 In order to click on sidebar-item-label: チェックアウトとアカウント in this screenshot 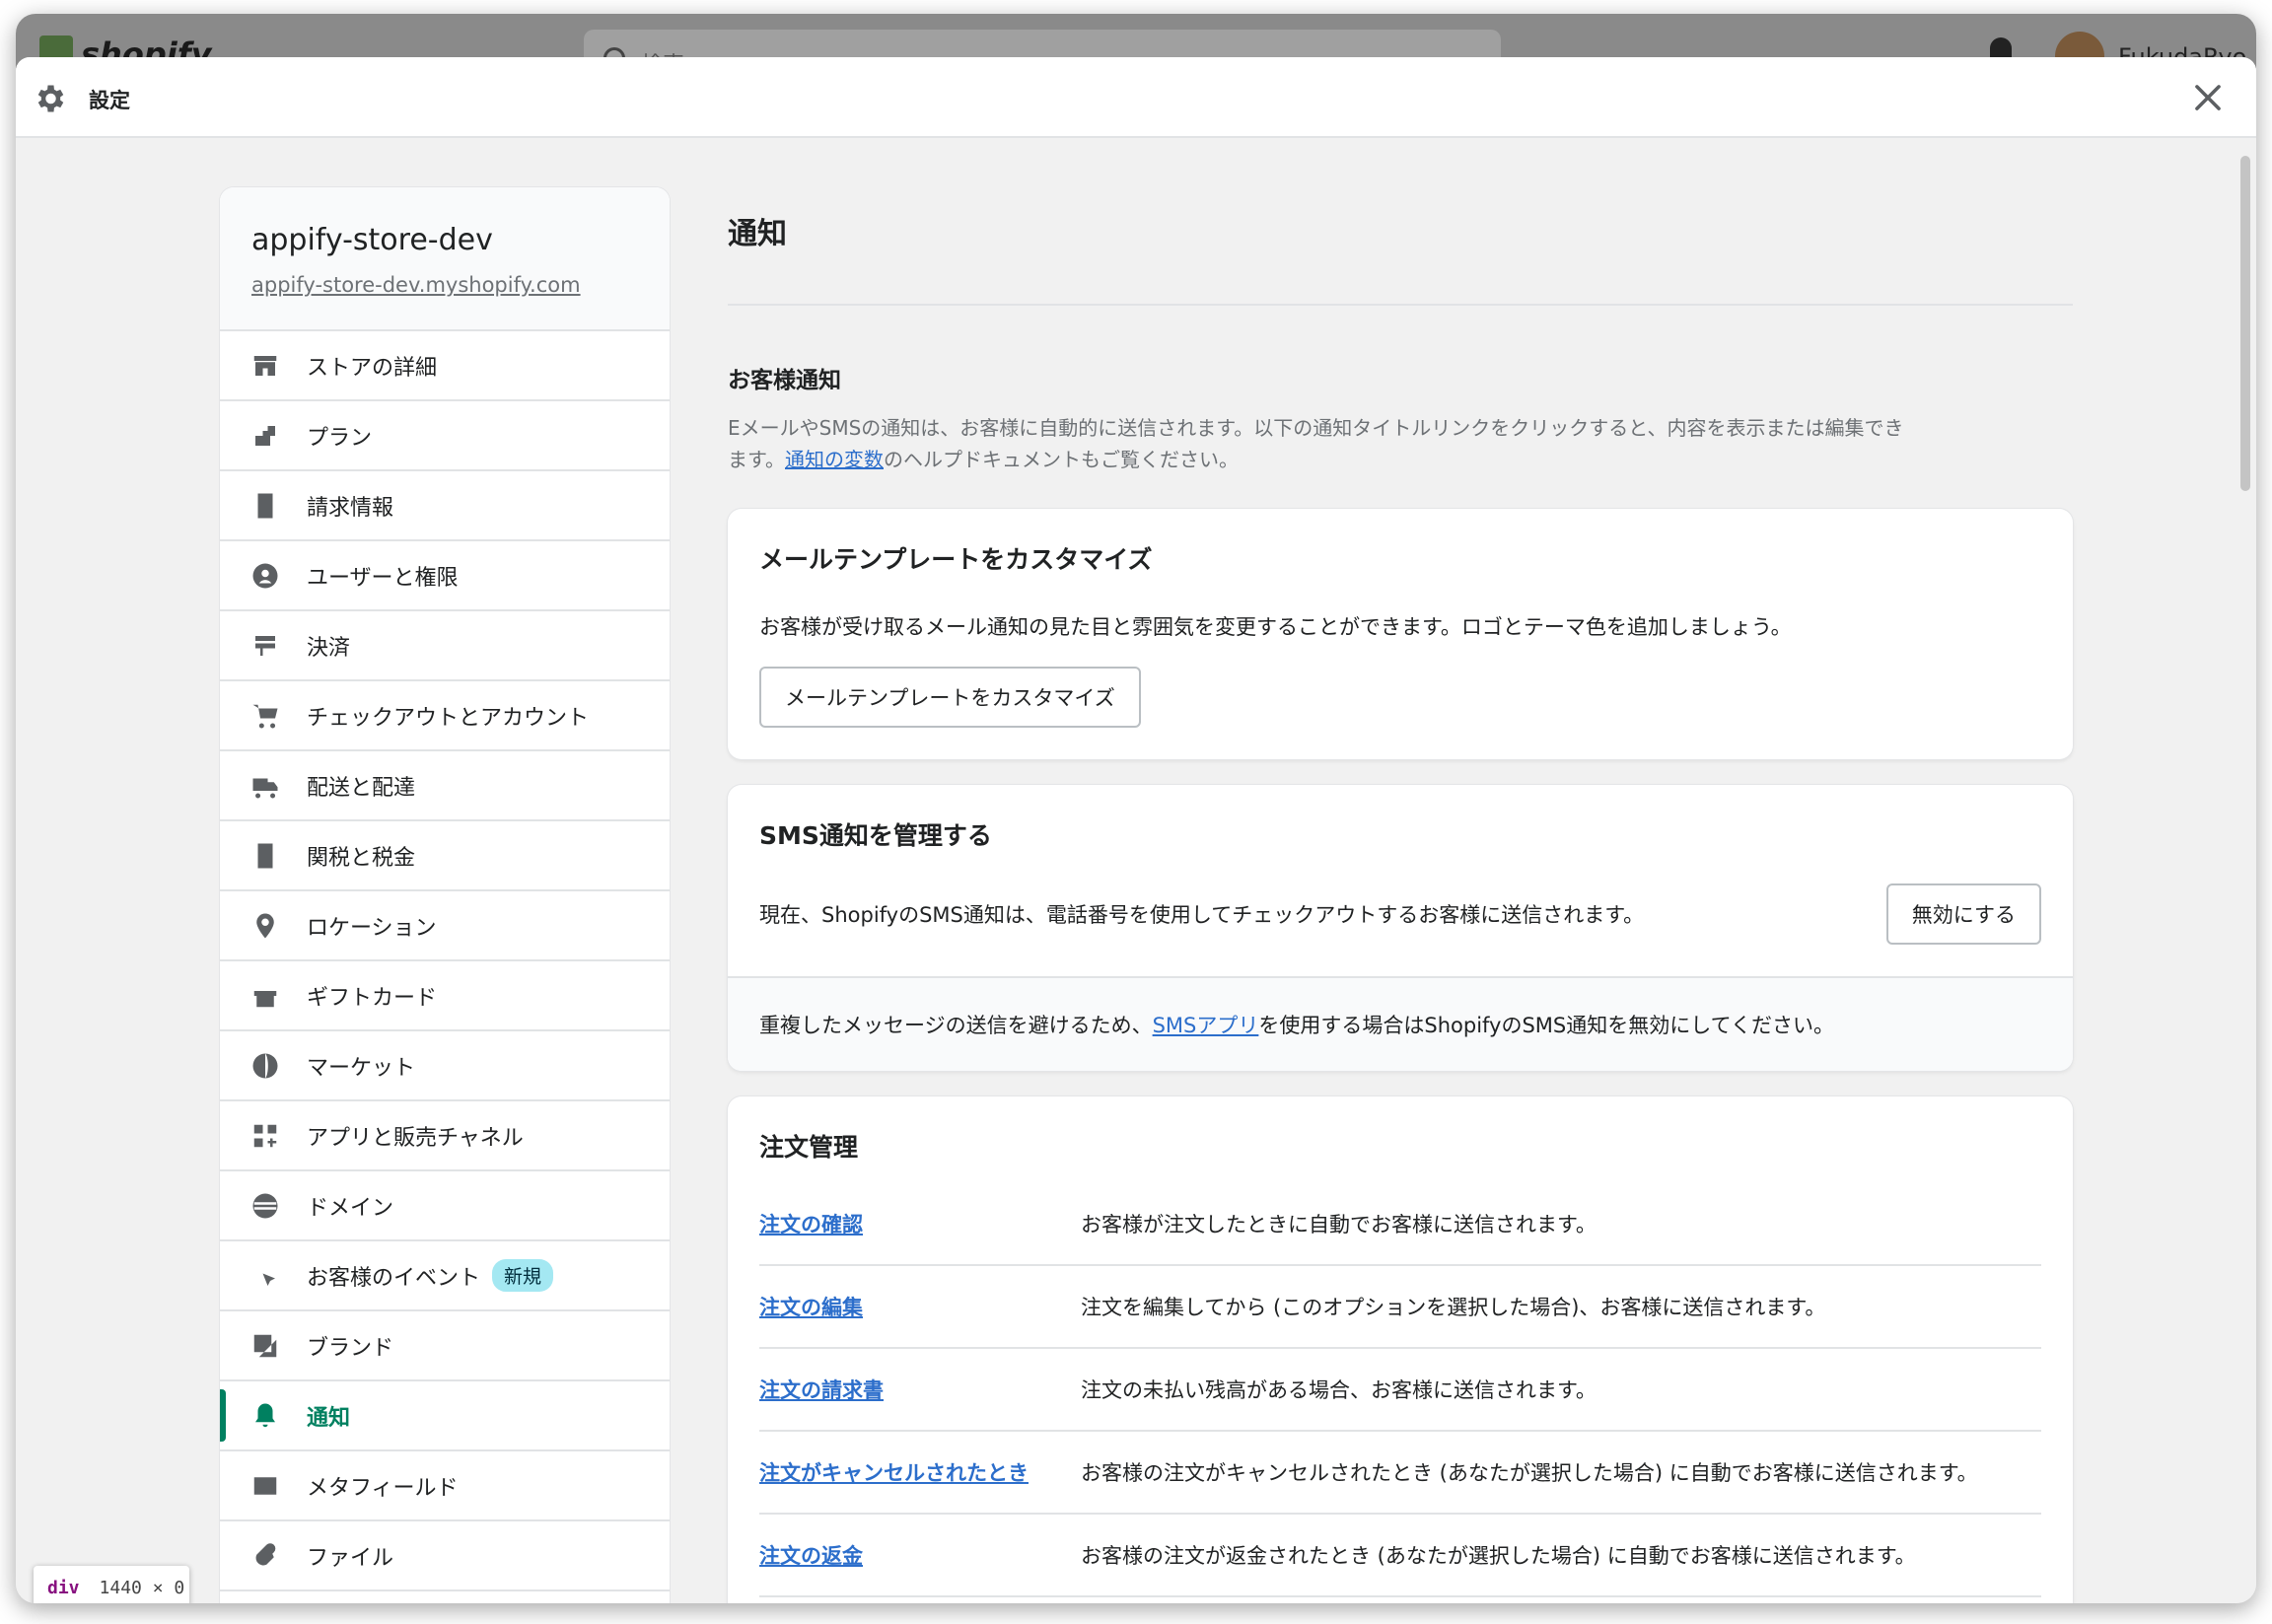, I will do `click(448, 718)`.